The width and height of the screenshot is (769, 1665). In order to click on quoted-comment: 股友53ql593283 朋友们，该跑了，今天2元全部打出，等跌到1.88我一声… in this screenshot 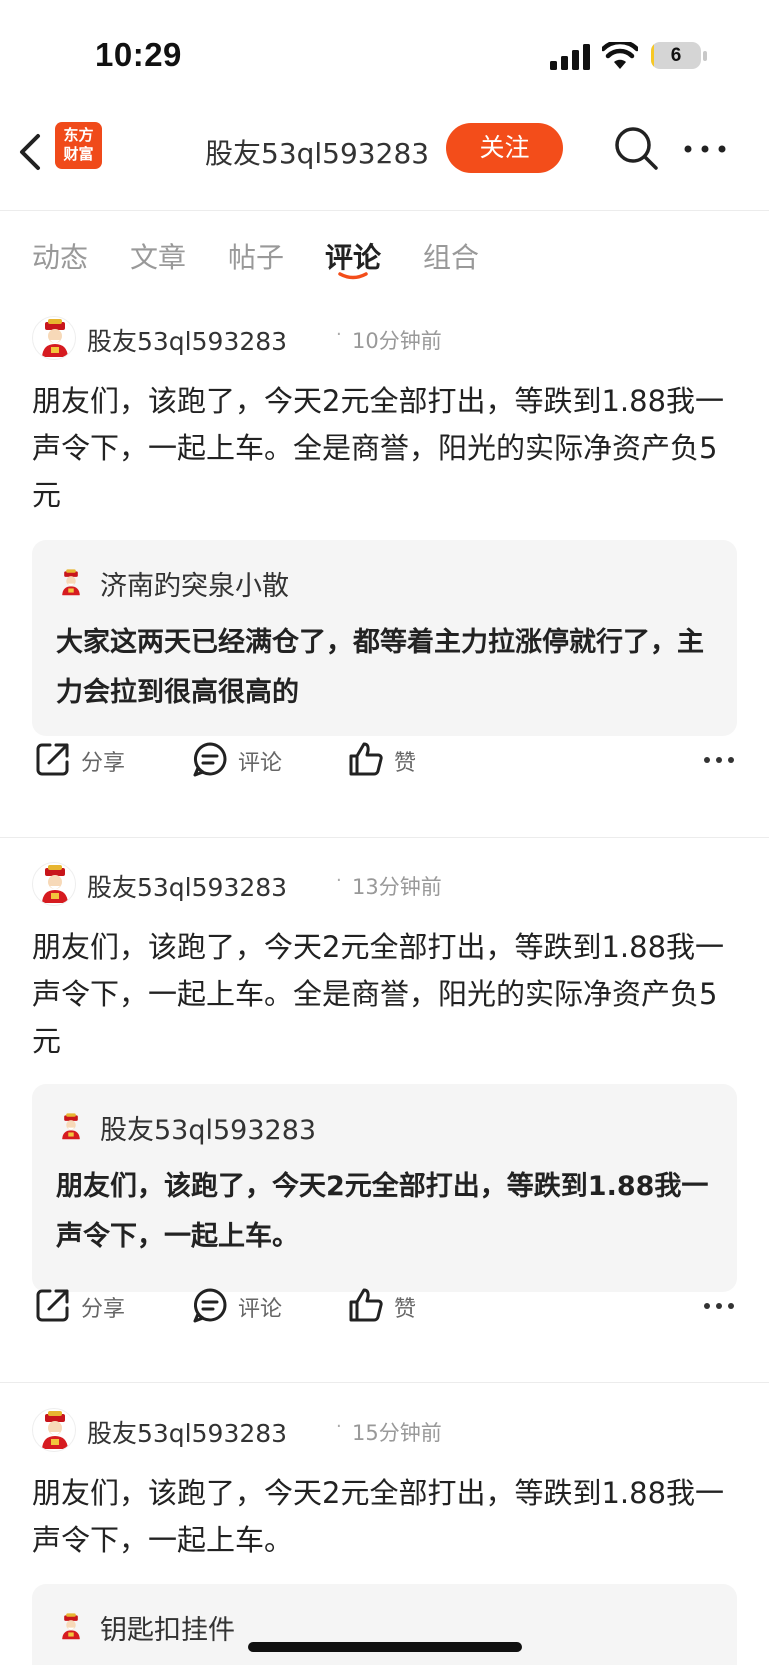, I will do `click(384, 1188)`.